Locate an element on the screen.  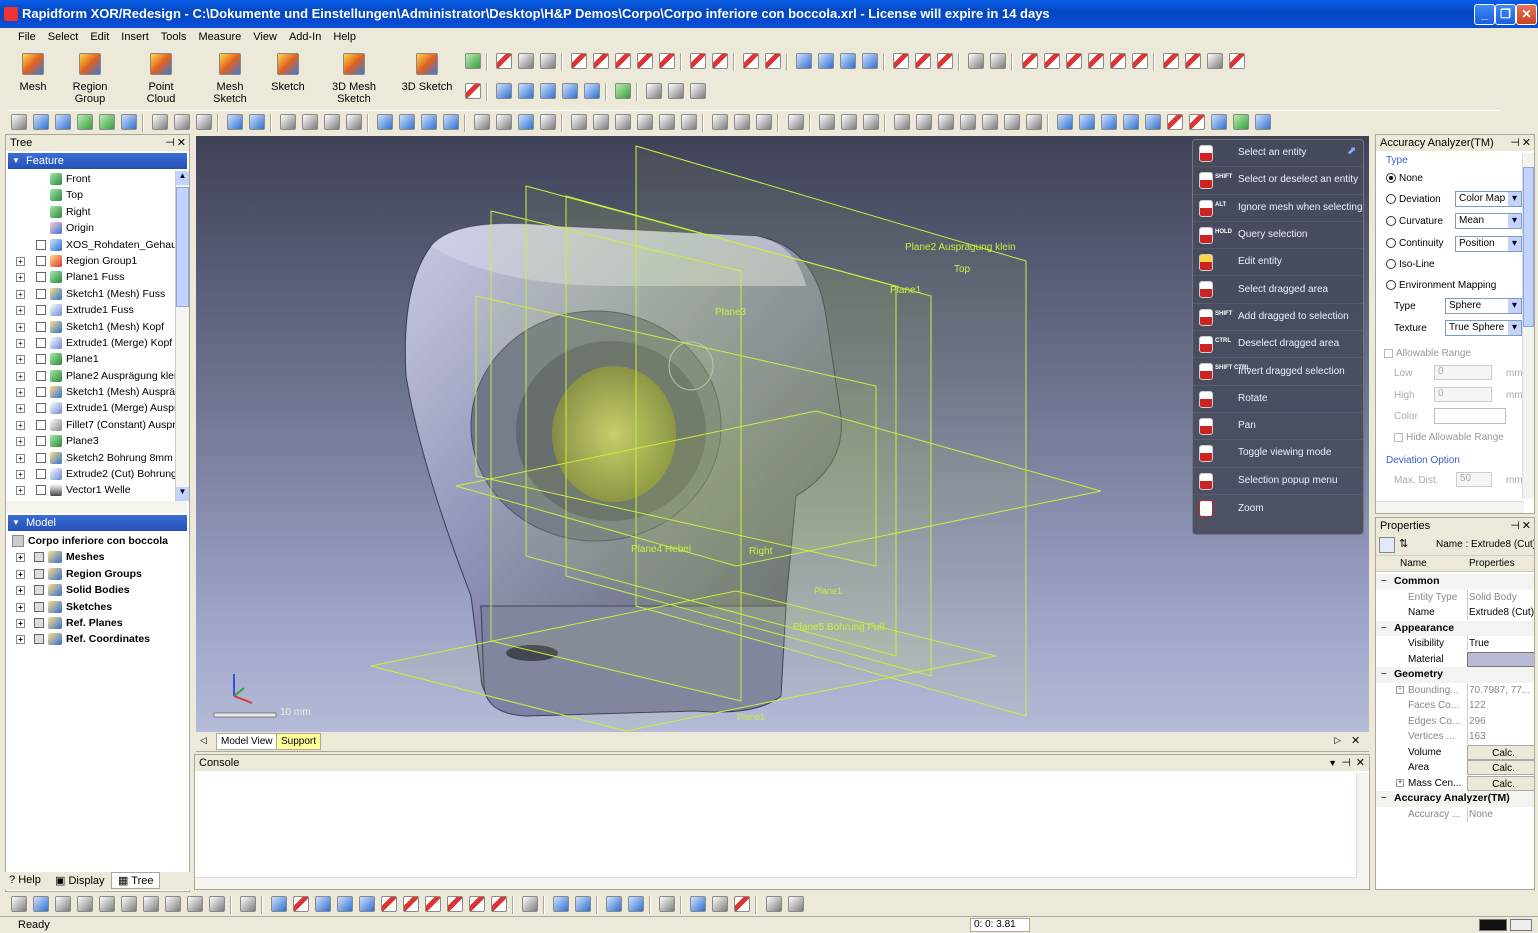
console-scrollbar is located at coordinates (1362, 831).